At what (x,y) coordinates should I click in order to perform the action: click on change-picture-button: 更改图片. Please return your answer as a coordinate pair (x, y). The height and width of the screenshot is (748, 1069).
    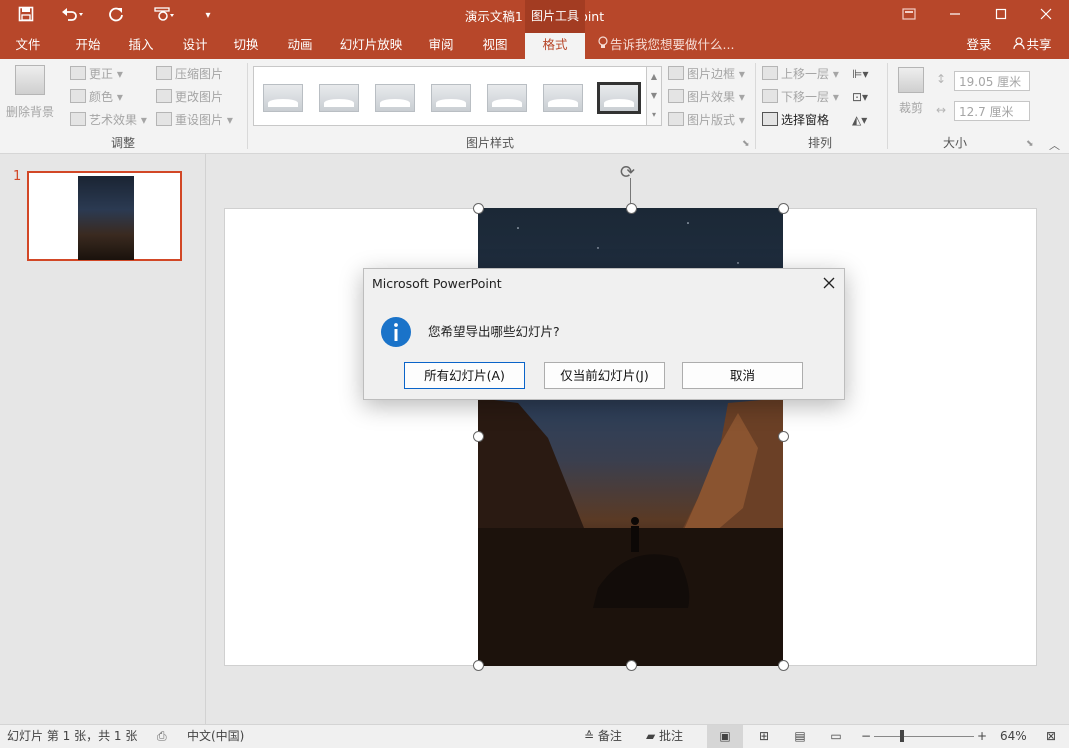
    Looking at the image, I should click on (189, 97).